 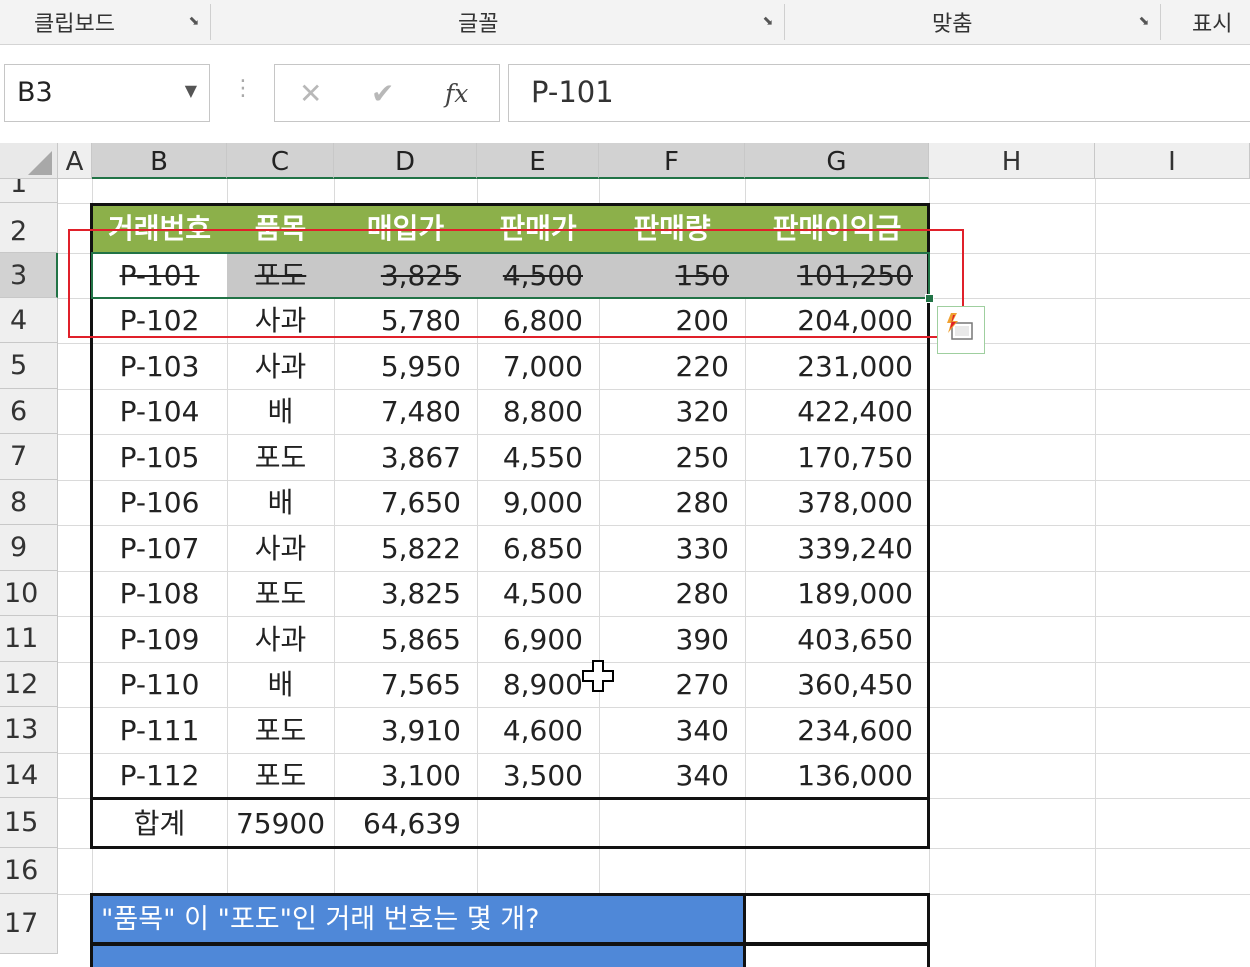 What do you see at coordinates (768, 22) in the screenshot?
I see `font-launcher-icon: ⬊` at bounding box center [768, 22].